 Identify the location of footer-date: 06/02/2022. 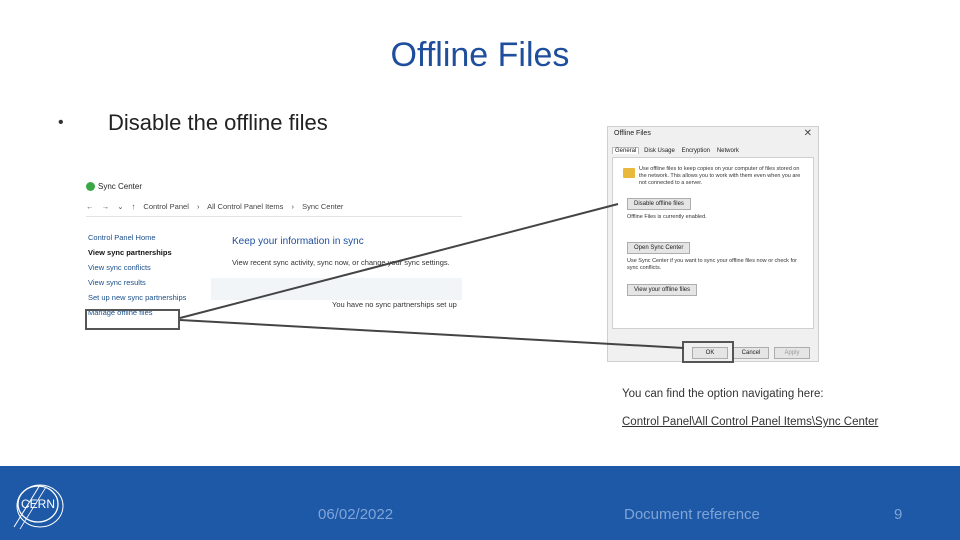
(356, 514).